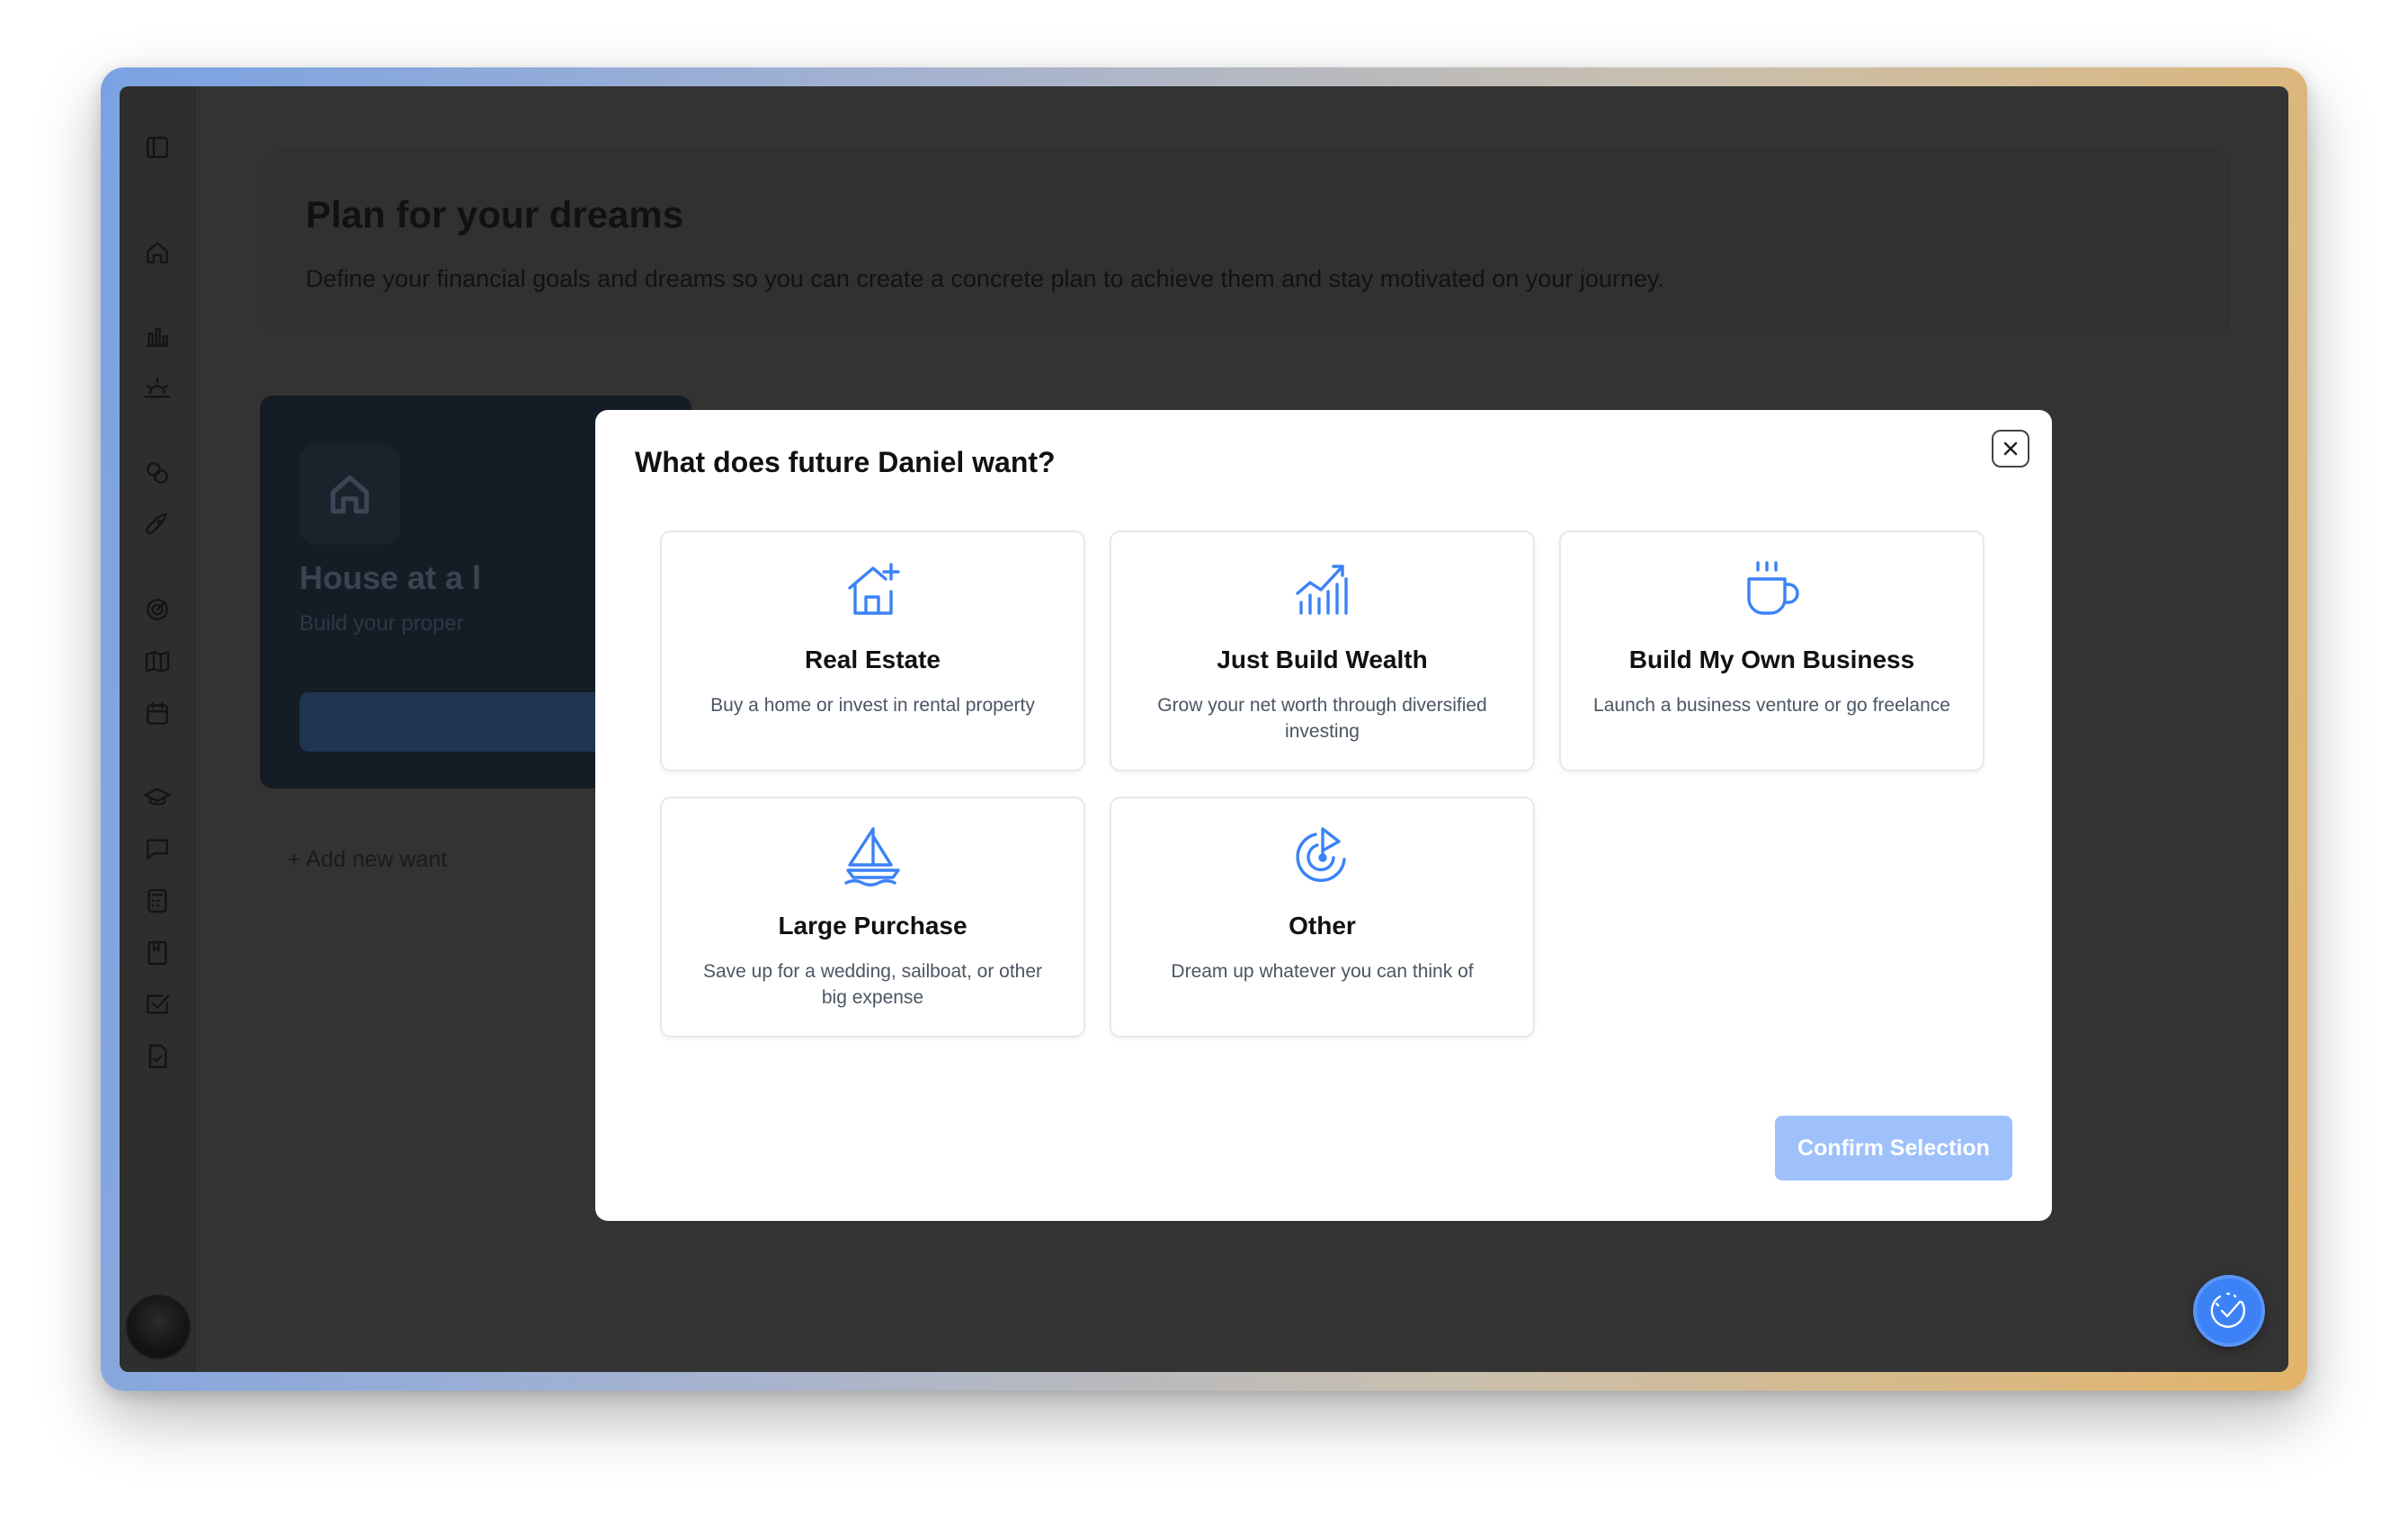 This screenshot has height=1523, width=2408. Describe the element at coordinates (157, 473) in the screenshot. I see `coins-icon` at that location.